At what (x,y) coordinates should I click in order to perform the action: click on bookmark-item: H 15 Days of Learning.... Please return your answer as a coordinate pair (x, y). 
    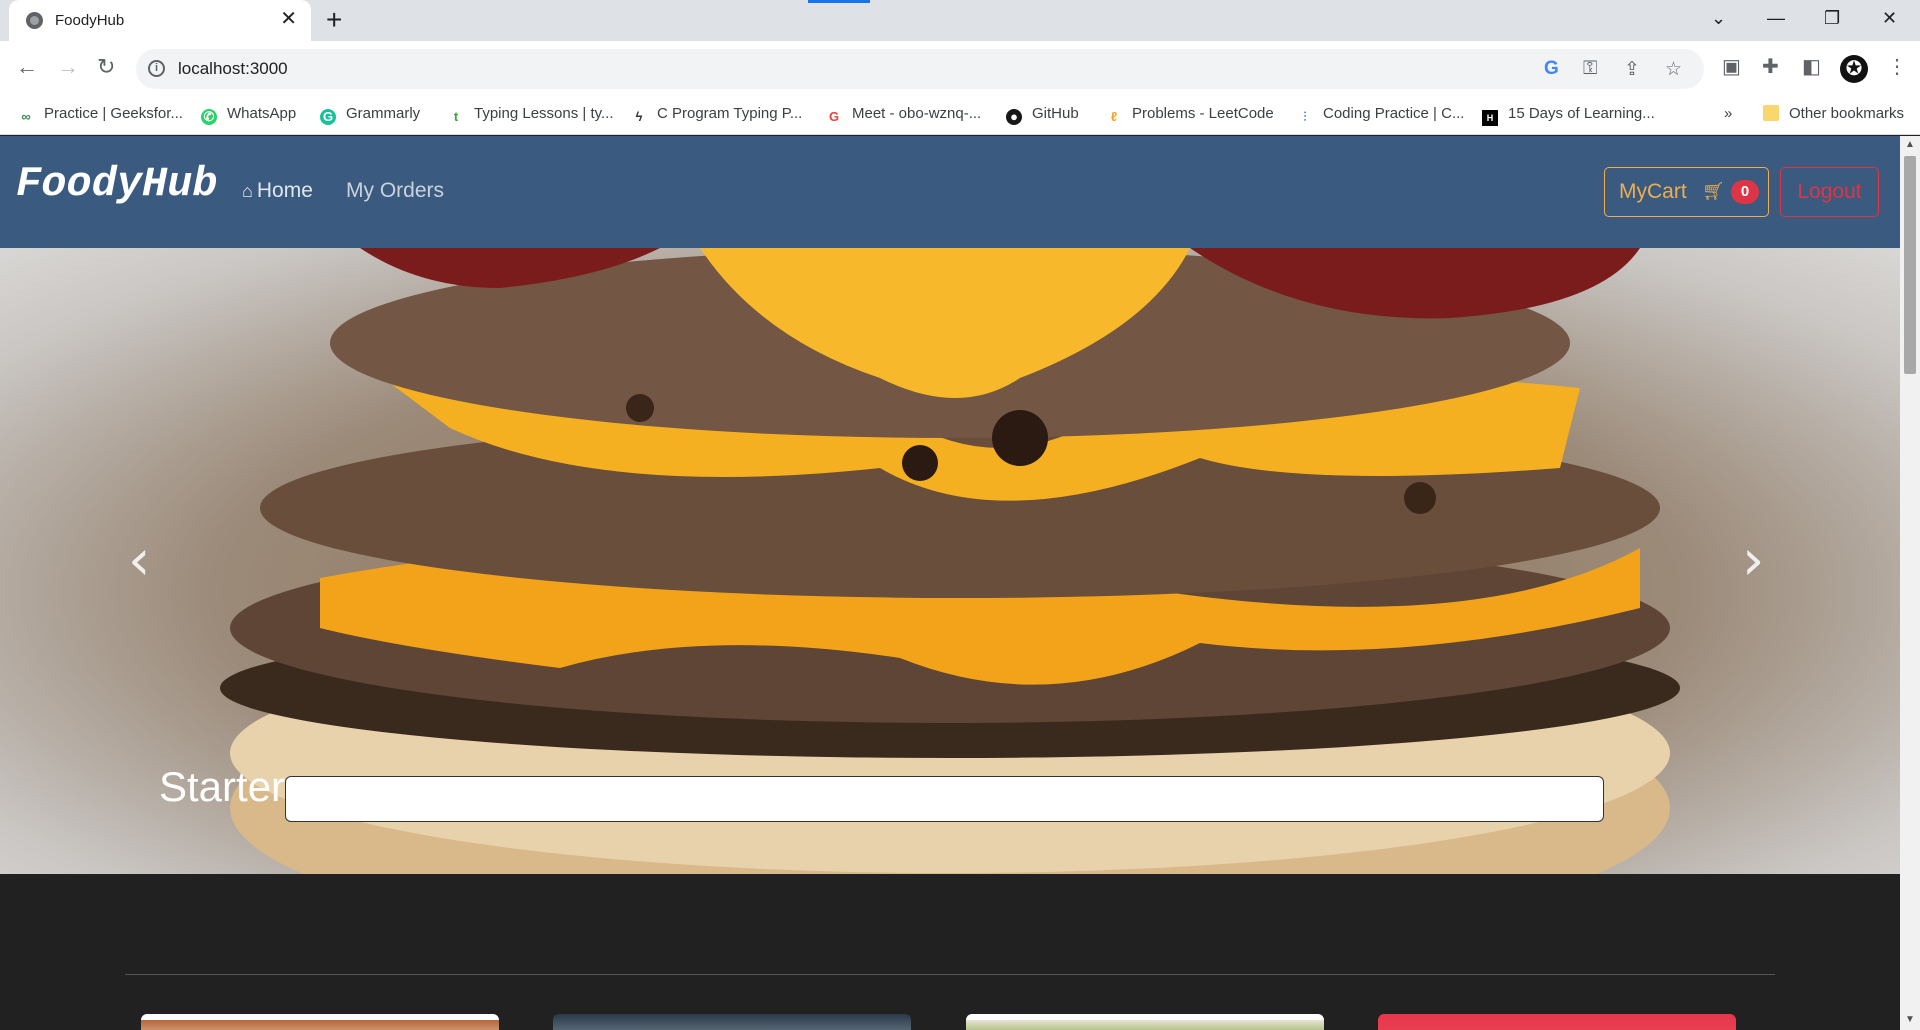
    Looking at the image, I should click on (1568, 115).